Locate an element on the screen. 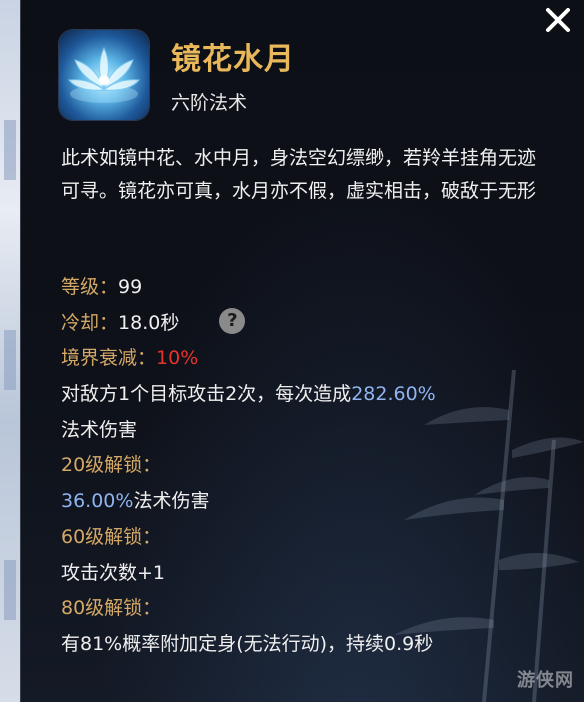 This screenshot has width=584, height=702. decay-label: 境界衰减： is located at coordinates (109, 358).